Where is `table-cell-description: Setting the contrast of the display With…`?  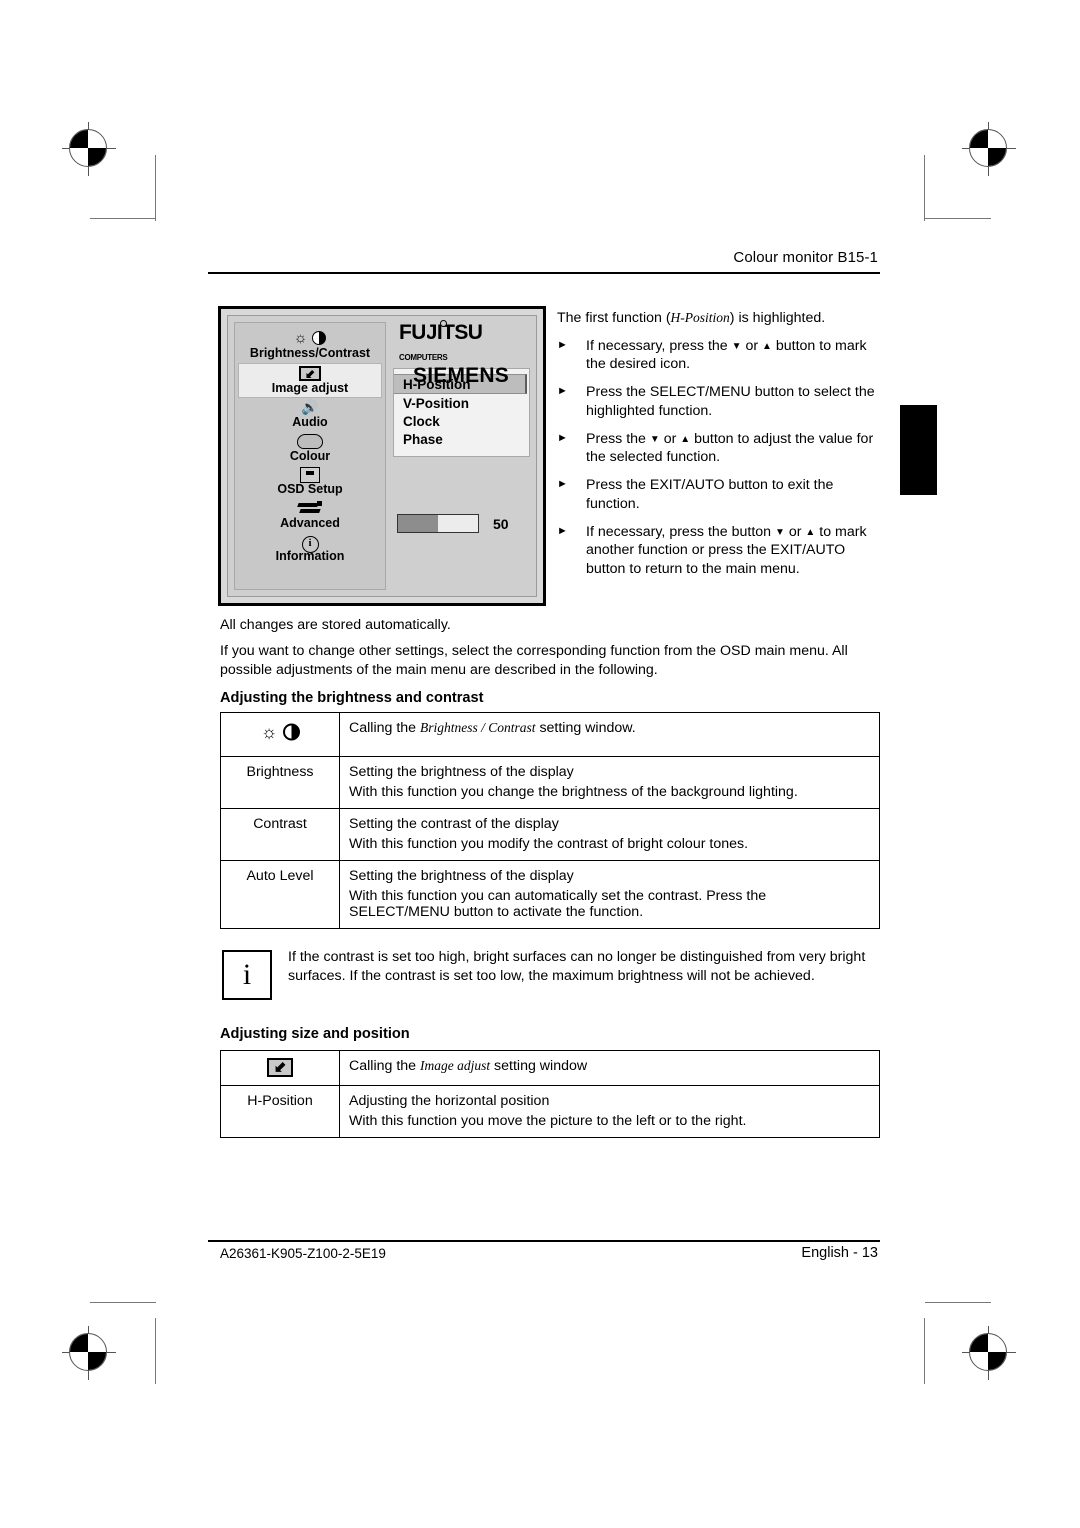 table-cell-description: Setting the contrast of the display With… is located at coordinates (609, 834).